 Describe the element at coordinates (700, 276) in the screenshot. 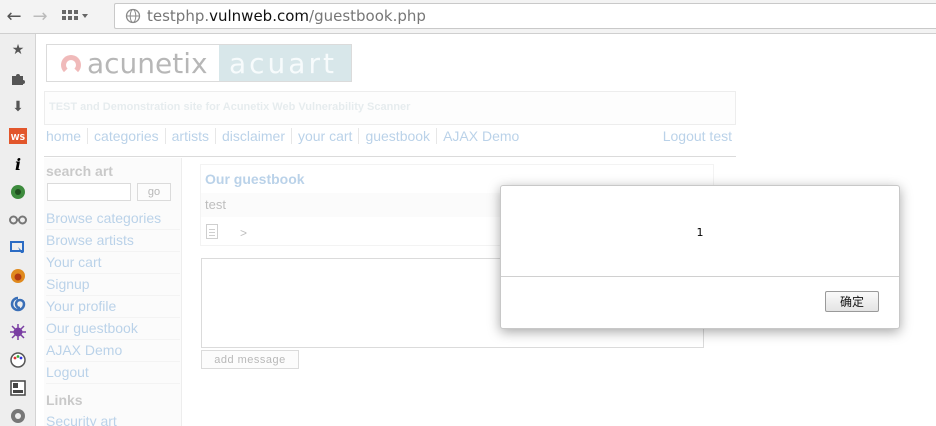

I see `alert-divider` at that location.